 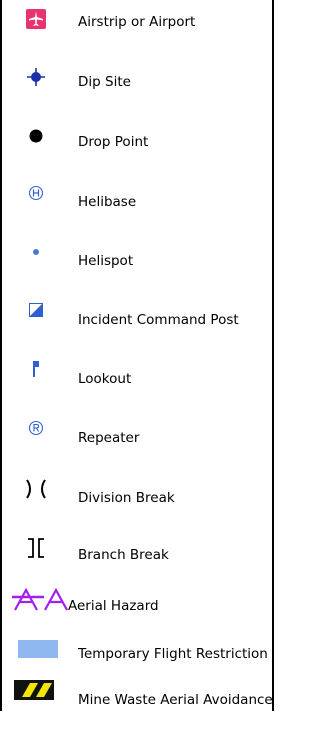 I want to click on legend-label: Helispot, so click(x=106, y=261).